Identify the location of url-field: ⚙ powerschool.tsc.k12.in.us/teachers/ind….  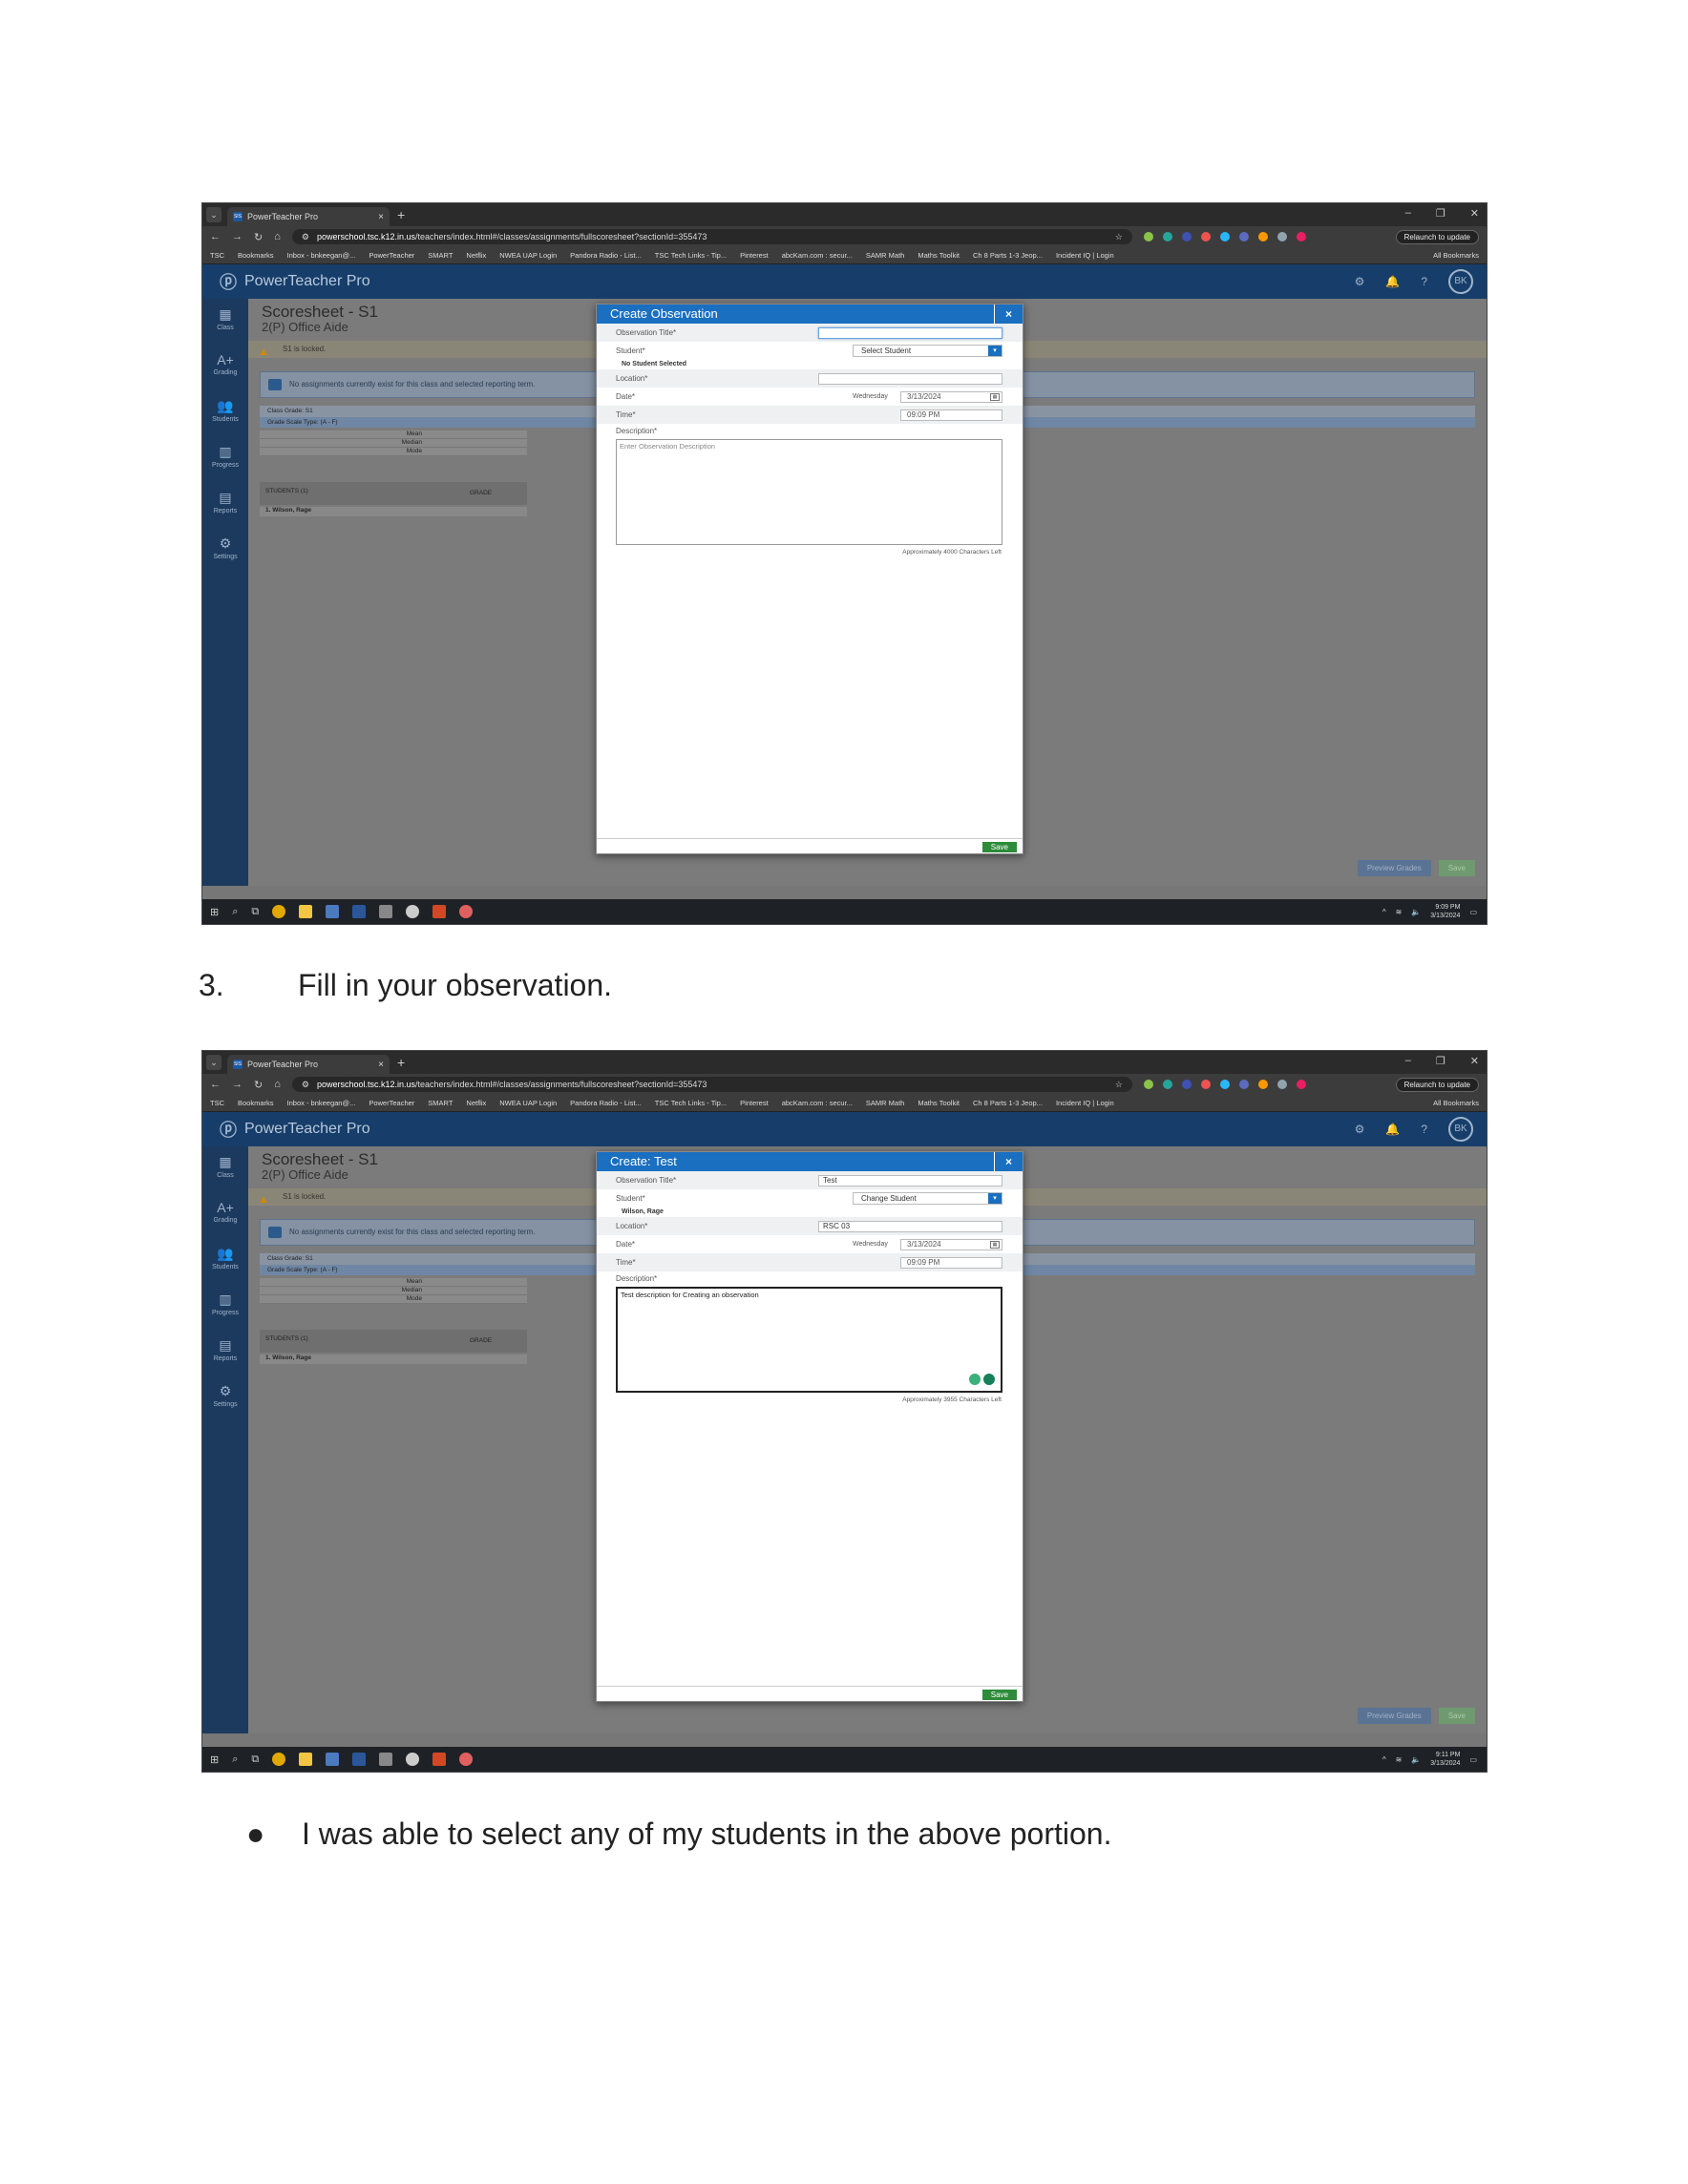
(711, 1084).